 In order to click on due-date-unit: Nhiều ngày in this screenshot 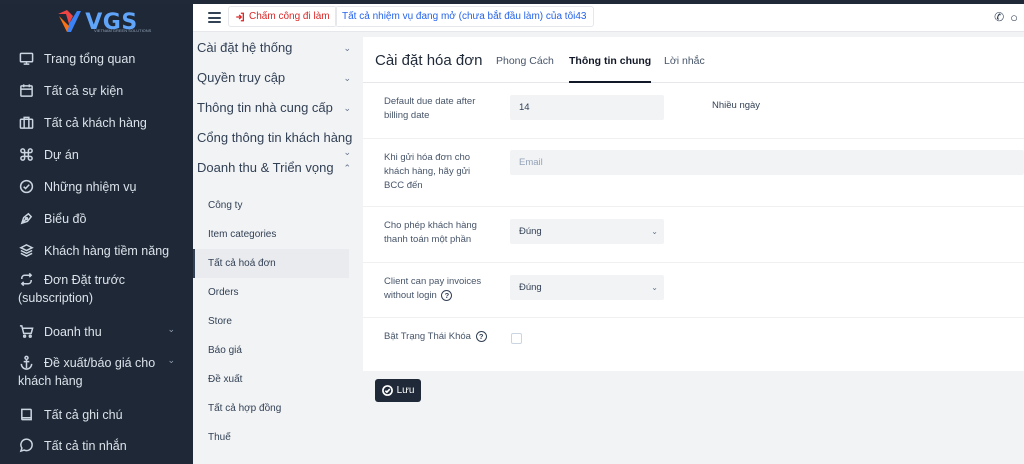, I will do `click(736, 105)`.